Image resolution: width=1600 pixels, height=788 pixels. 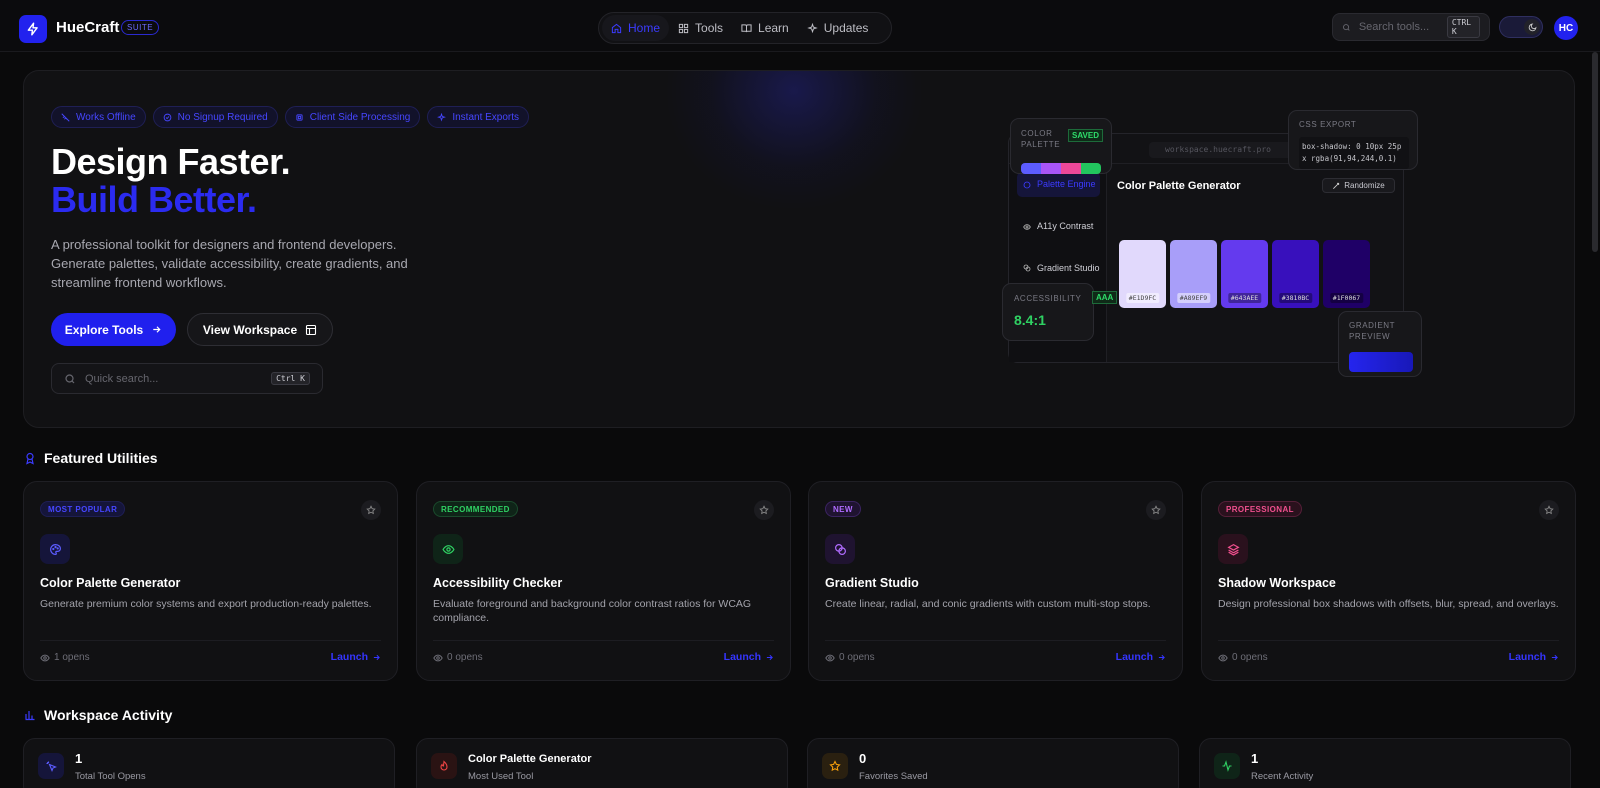 I want to click on nav-learn: Learn, so click(x=765, y=28).